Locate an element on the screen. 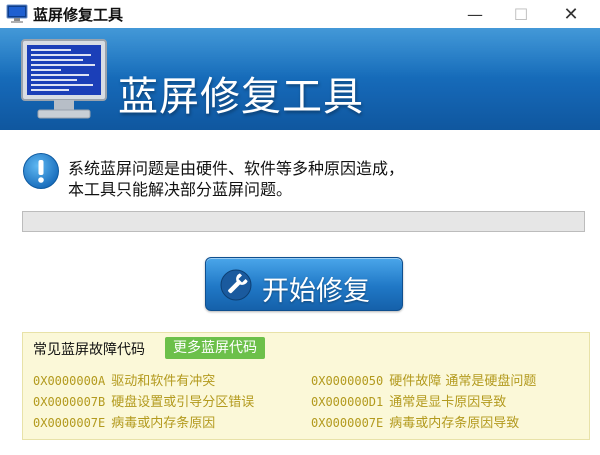 This screenshot has width=600, height=455. code-desc: 病毒或内存条原因 is located at coordinates (163, 423).